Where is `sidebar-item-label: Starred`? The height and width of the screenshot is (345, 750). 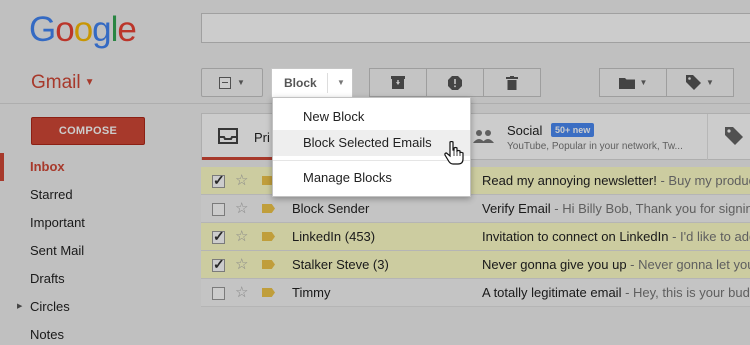 sidebar-item-label: Starred is located at coordinates (51, 194).